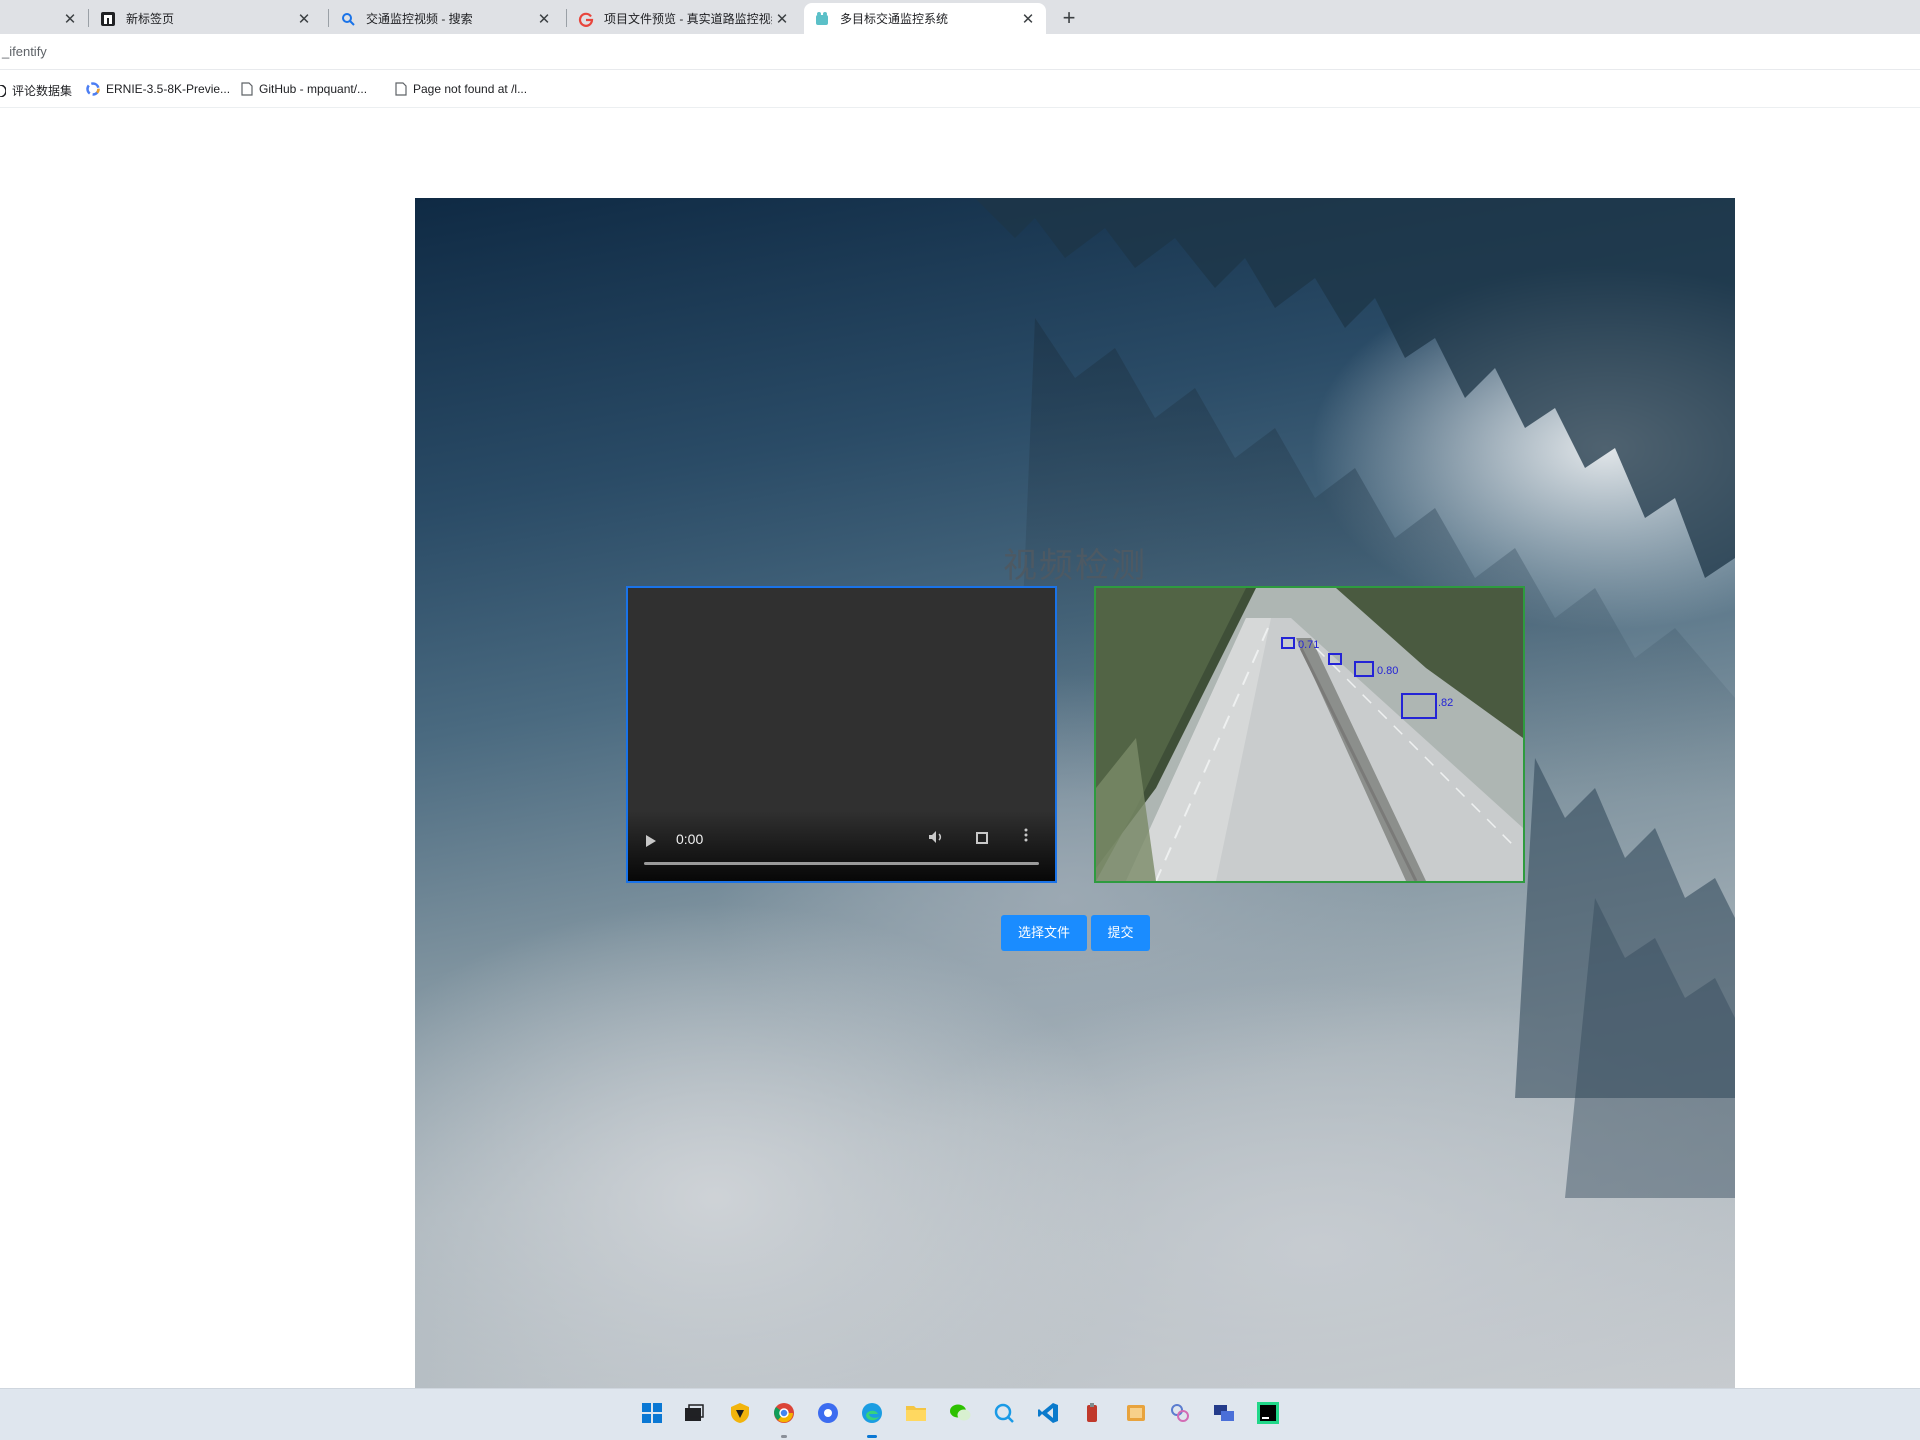  I want to click on detection-score: .82, so click(1445, 703).